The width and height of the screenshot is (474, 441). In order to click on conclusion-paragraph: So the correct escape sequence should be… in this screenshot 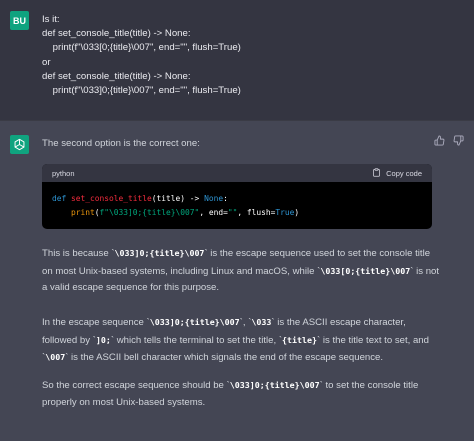, I will do `click(242, 394)`.